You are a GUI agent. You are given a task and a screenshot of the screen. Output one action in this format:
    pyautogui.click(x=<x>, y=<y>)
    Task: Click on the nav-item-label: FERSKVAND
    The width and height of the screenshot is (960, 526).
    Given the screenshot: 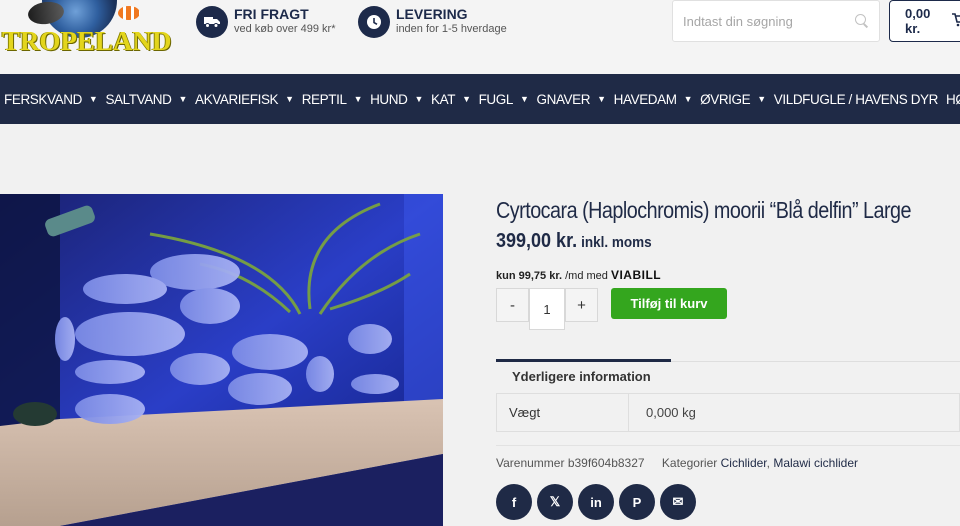 What is the action you would take?
    pyautogui.click(x=43, y=99)
    